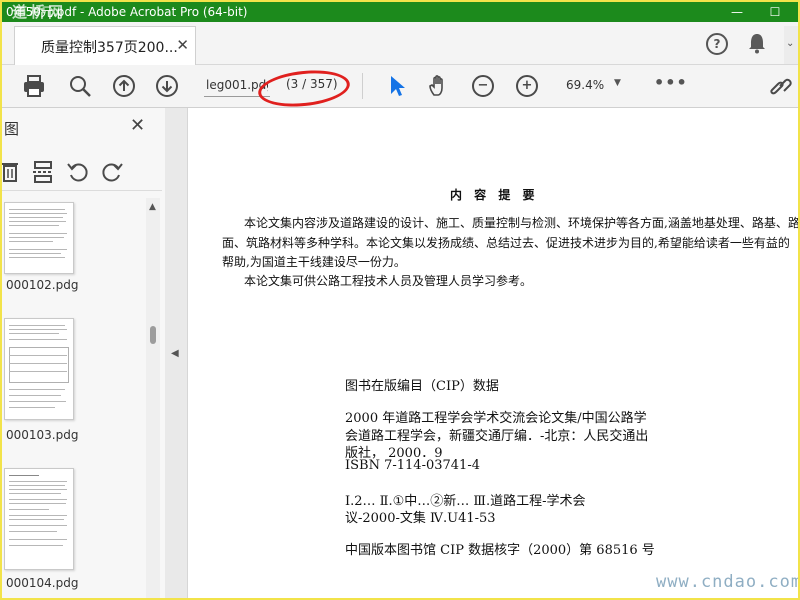 This screenshot has width=800, height=600. I want to click on panel-collapse-handle: ◀, so click(176, 353).